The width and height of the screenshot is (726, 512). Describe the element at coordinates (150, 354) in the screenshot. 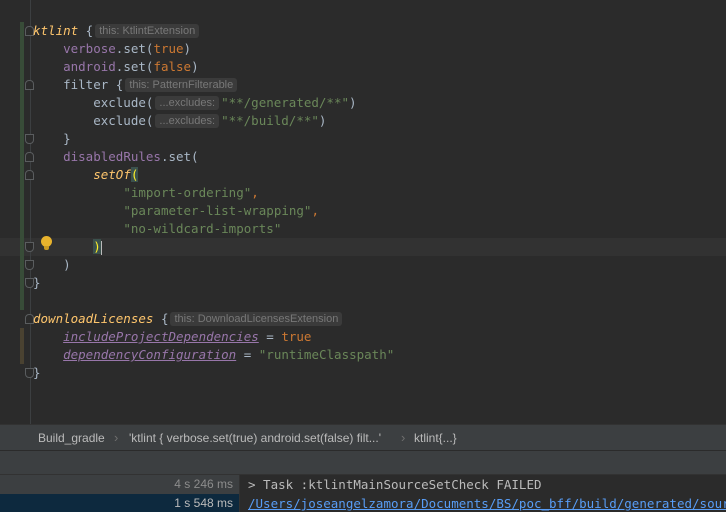

I see `code-token: dependencyConfiguration` at that location.